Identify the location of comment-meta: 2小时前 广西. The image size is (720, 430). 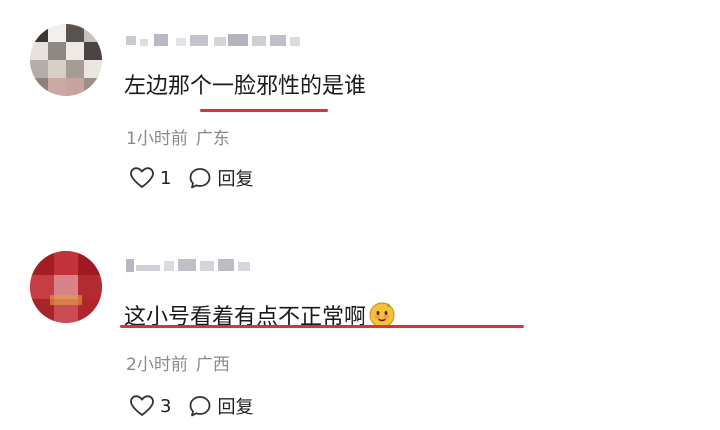
(178, 362).